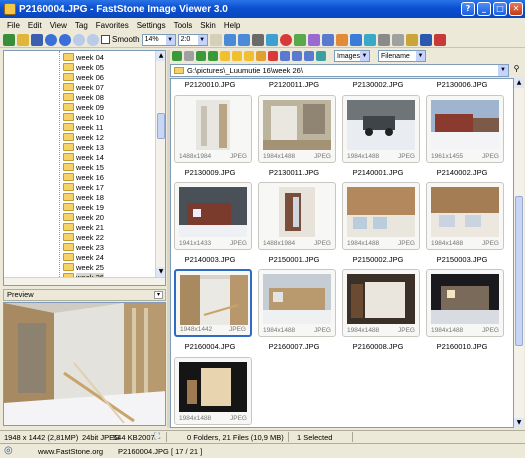 This screenshot has height=458, width=525. I want to click on thumbnail-view-icon, so click(297, 56).